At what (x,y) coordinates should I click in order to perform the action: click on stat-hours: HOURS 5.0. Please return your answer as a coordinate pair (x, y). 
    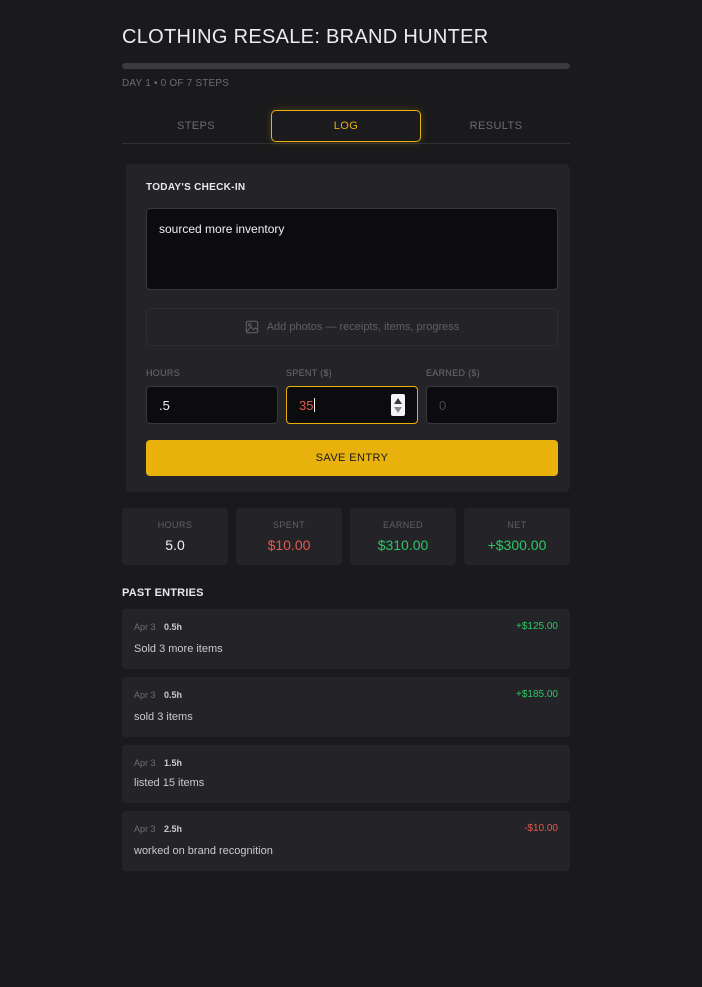
    Looking at the image, I should click on (175, 536).